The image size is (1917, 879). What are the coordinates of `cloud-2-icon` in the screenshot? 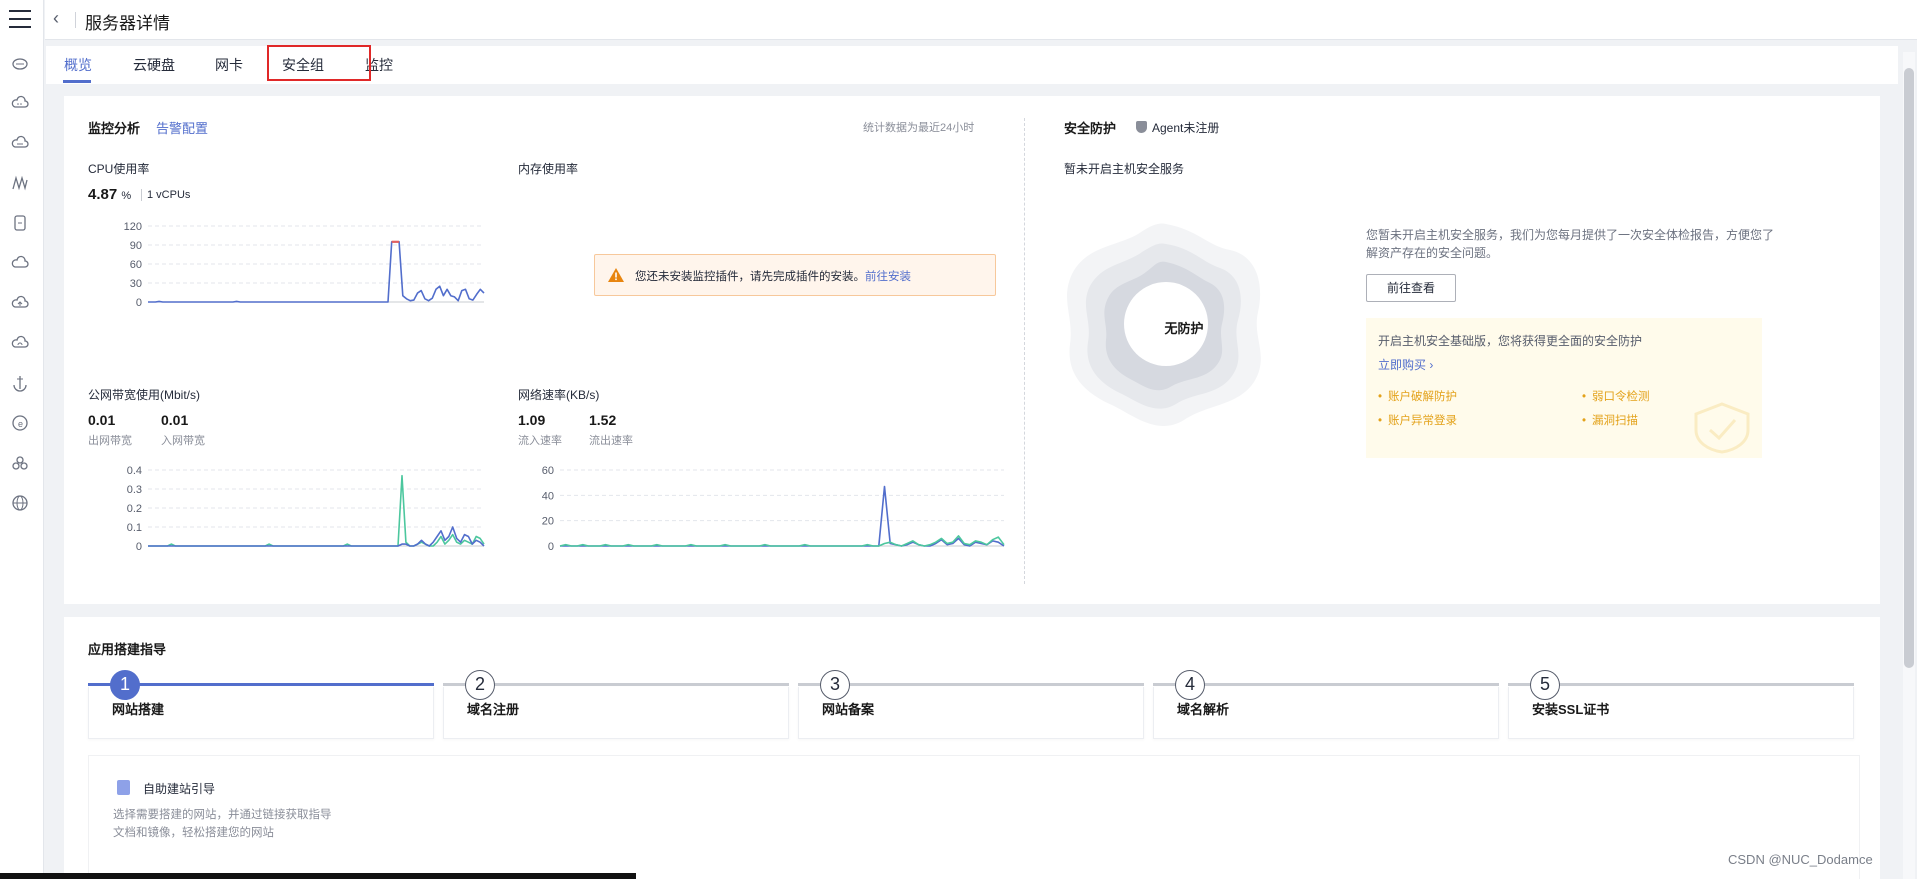 It's located at (20, 263).